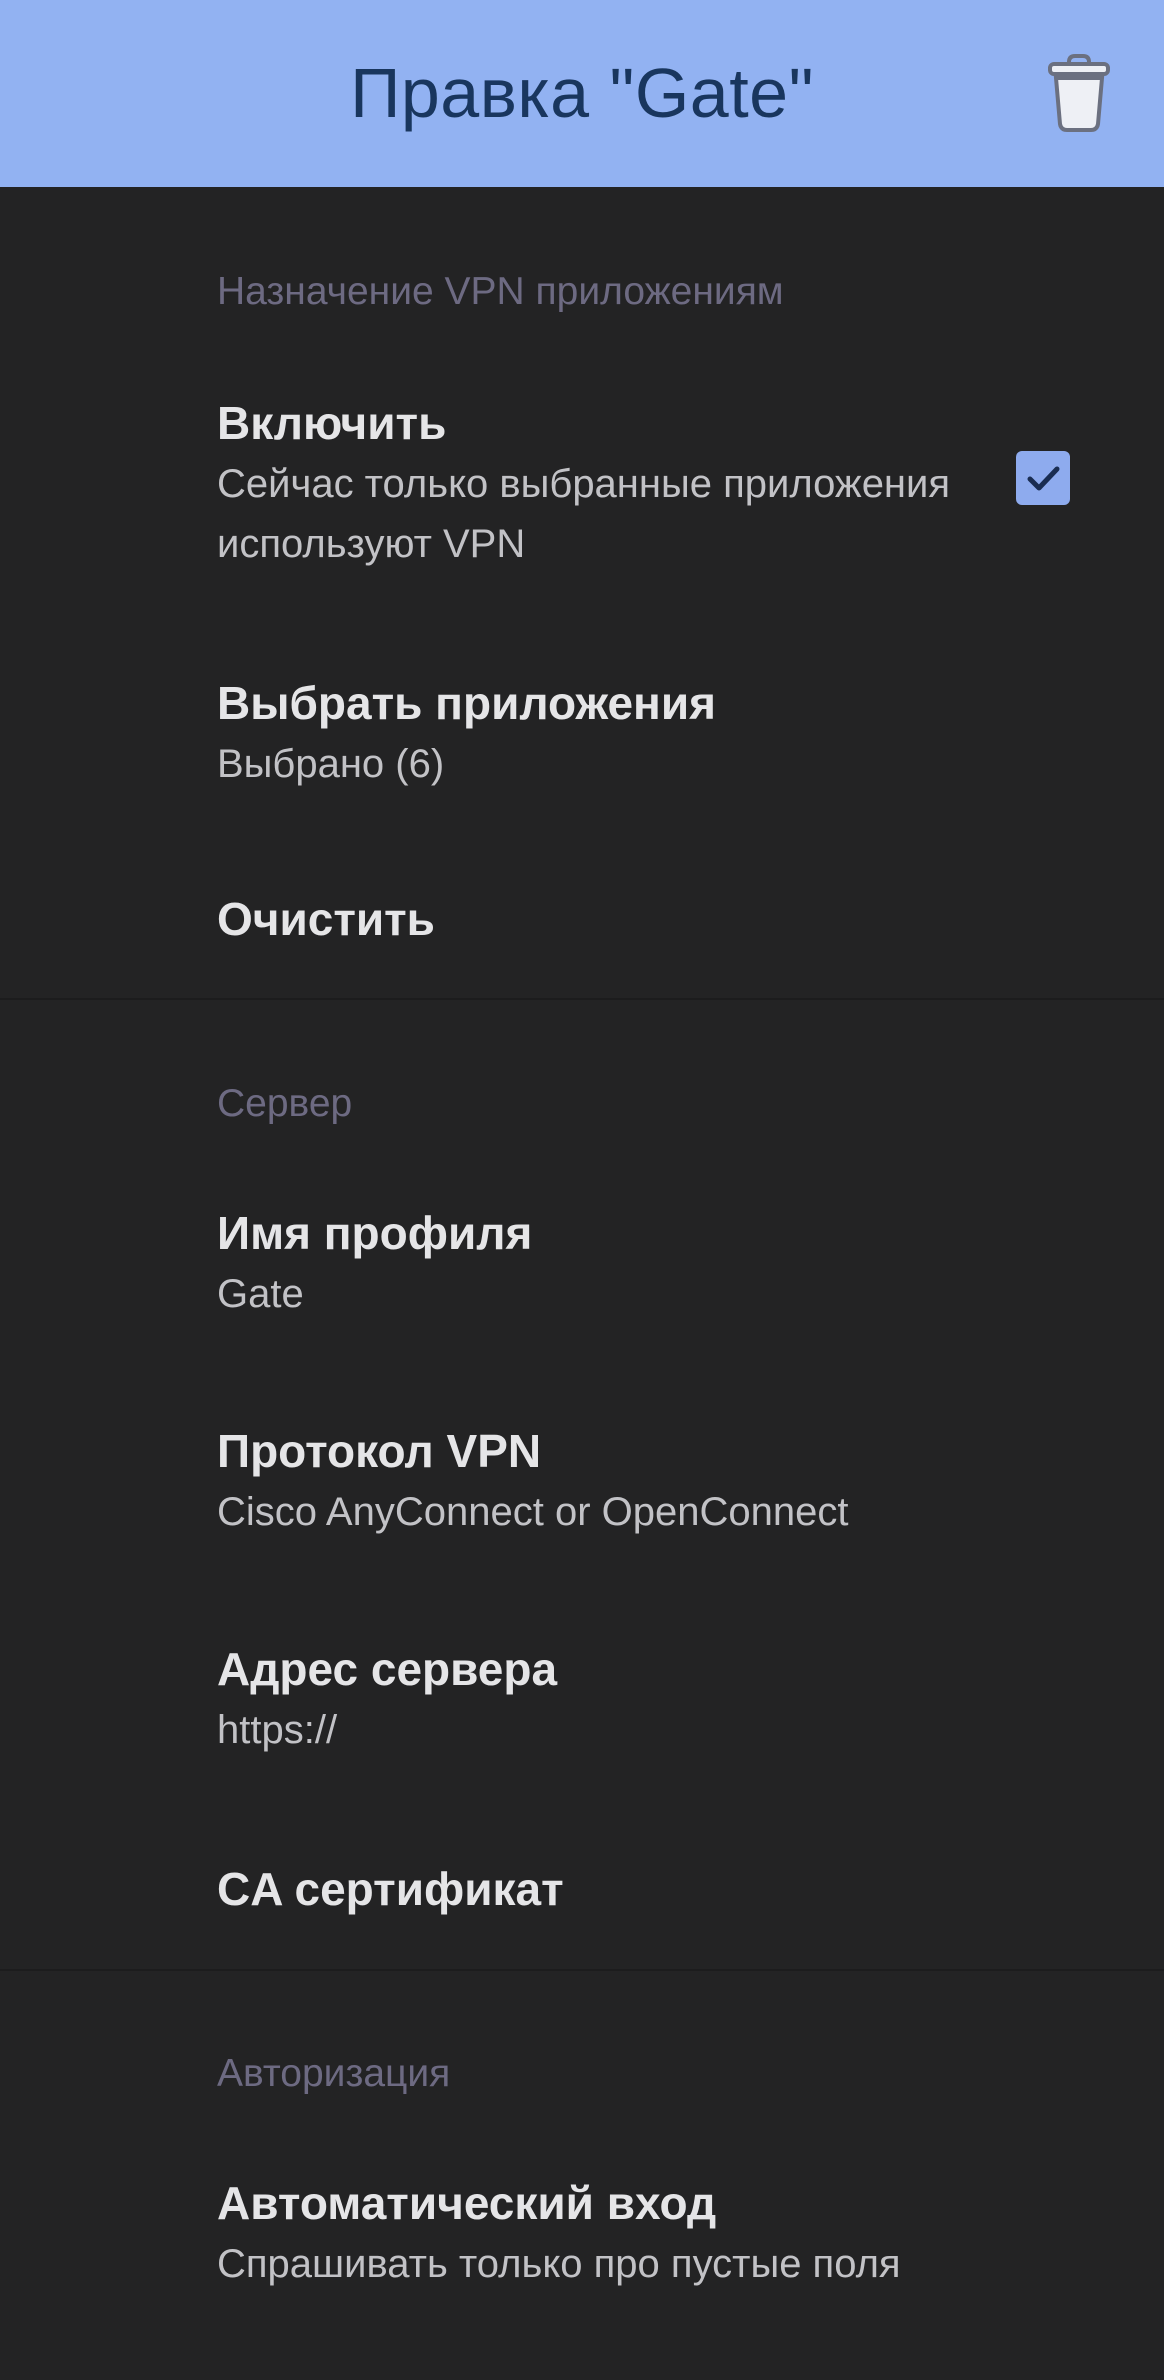  What do you see at coordinates (277, 1730) in the screenshot?
I see `pref-server-address-summary: https://` at bounding box center [277, 1730].